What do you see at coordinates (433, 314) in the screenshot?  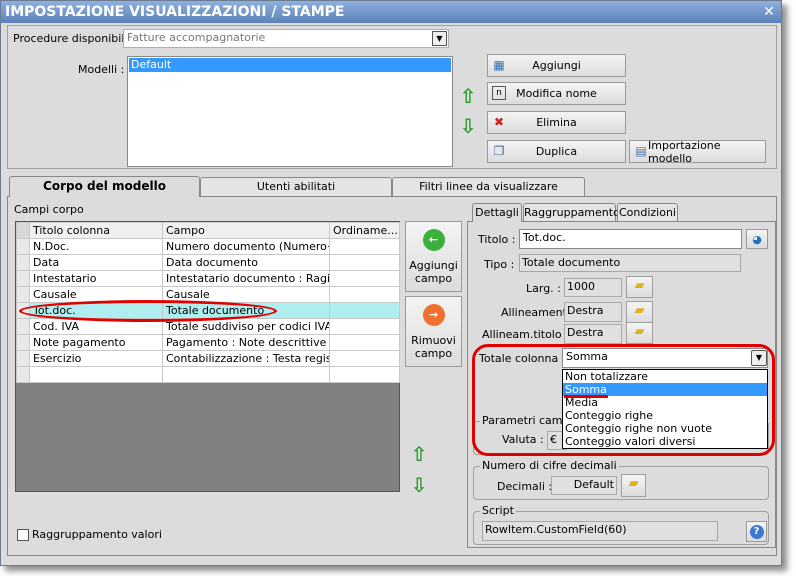 I see `arrow-right-icon: →` at bounding box center [433, 314].